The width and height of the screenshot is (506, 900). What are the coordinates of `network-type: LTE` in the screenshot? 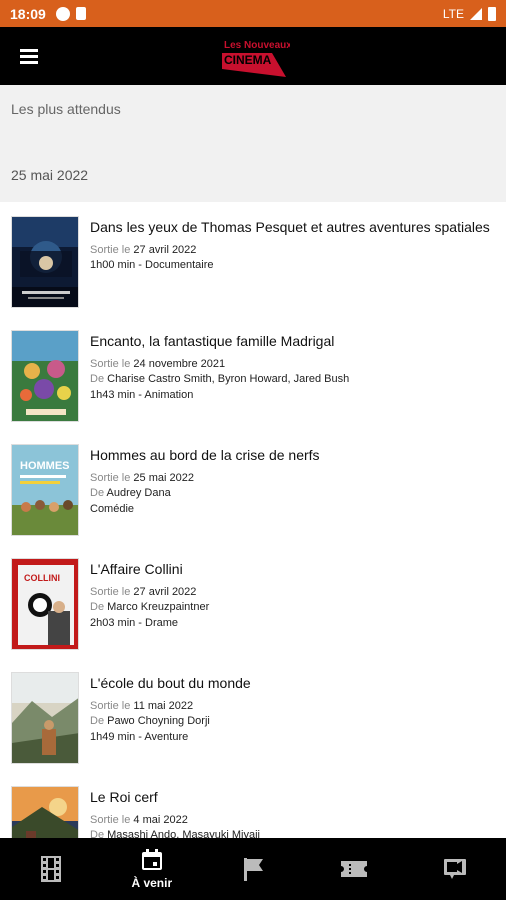 It's located at (453, 13).